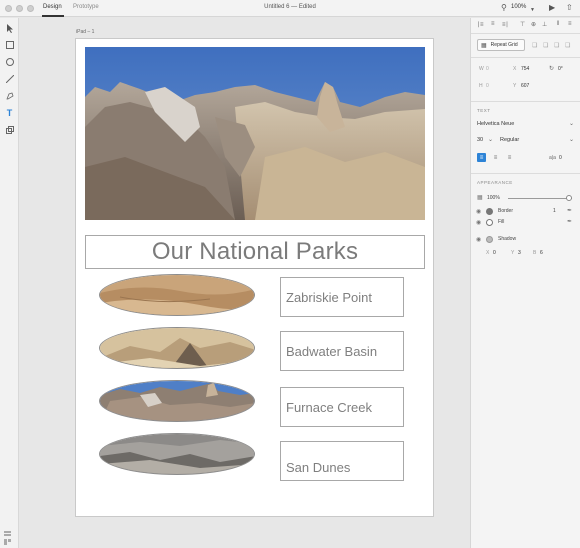  I want to click on align-bottom-icon: ⊥, so click(544, 24).